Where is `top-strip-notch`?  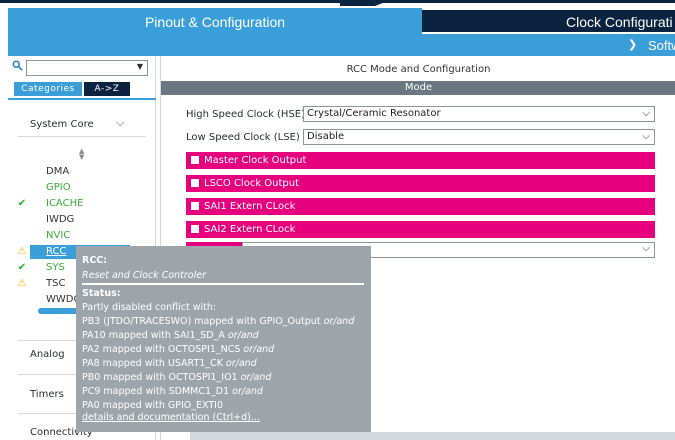
top-strip-notch is located at coordinates (365, 3).